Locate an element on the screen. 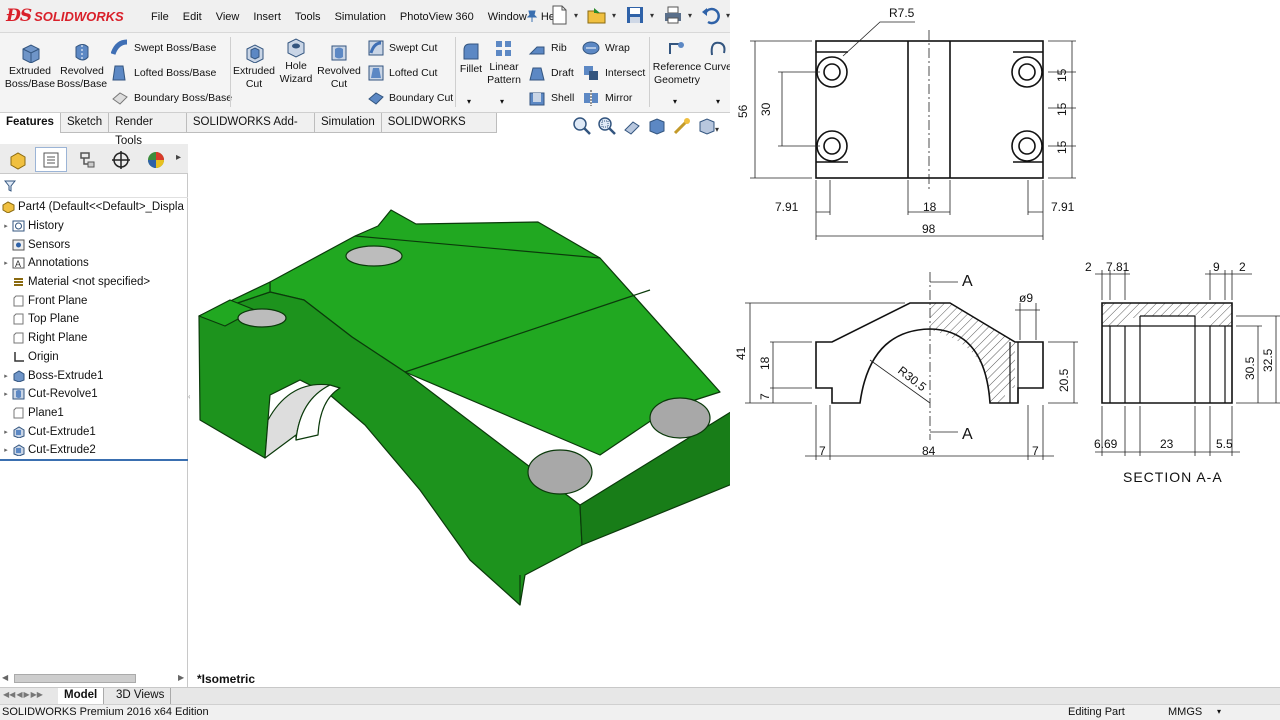 The height and width of the screenshot is (720, 1280). revolved-boss-button: Revolved Boss/Base is located at coordinates (82, 66).